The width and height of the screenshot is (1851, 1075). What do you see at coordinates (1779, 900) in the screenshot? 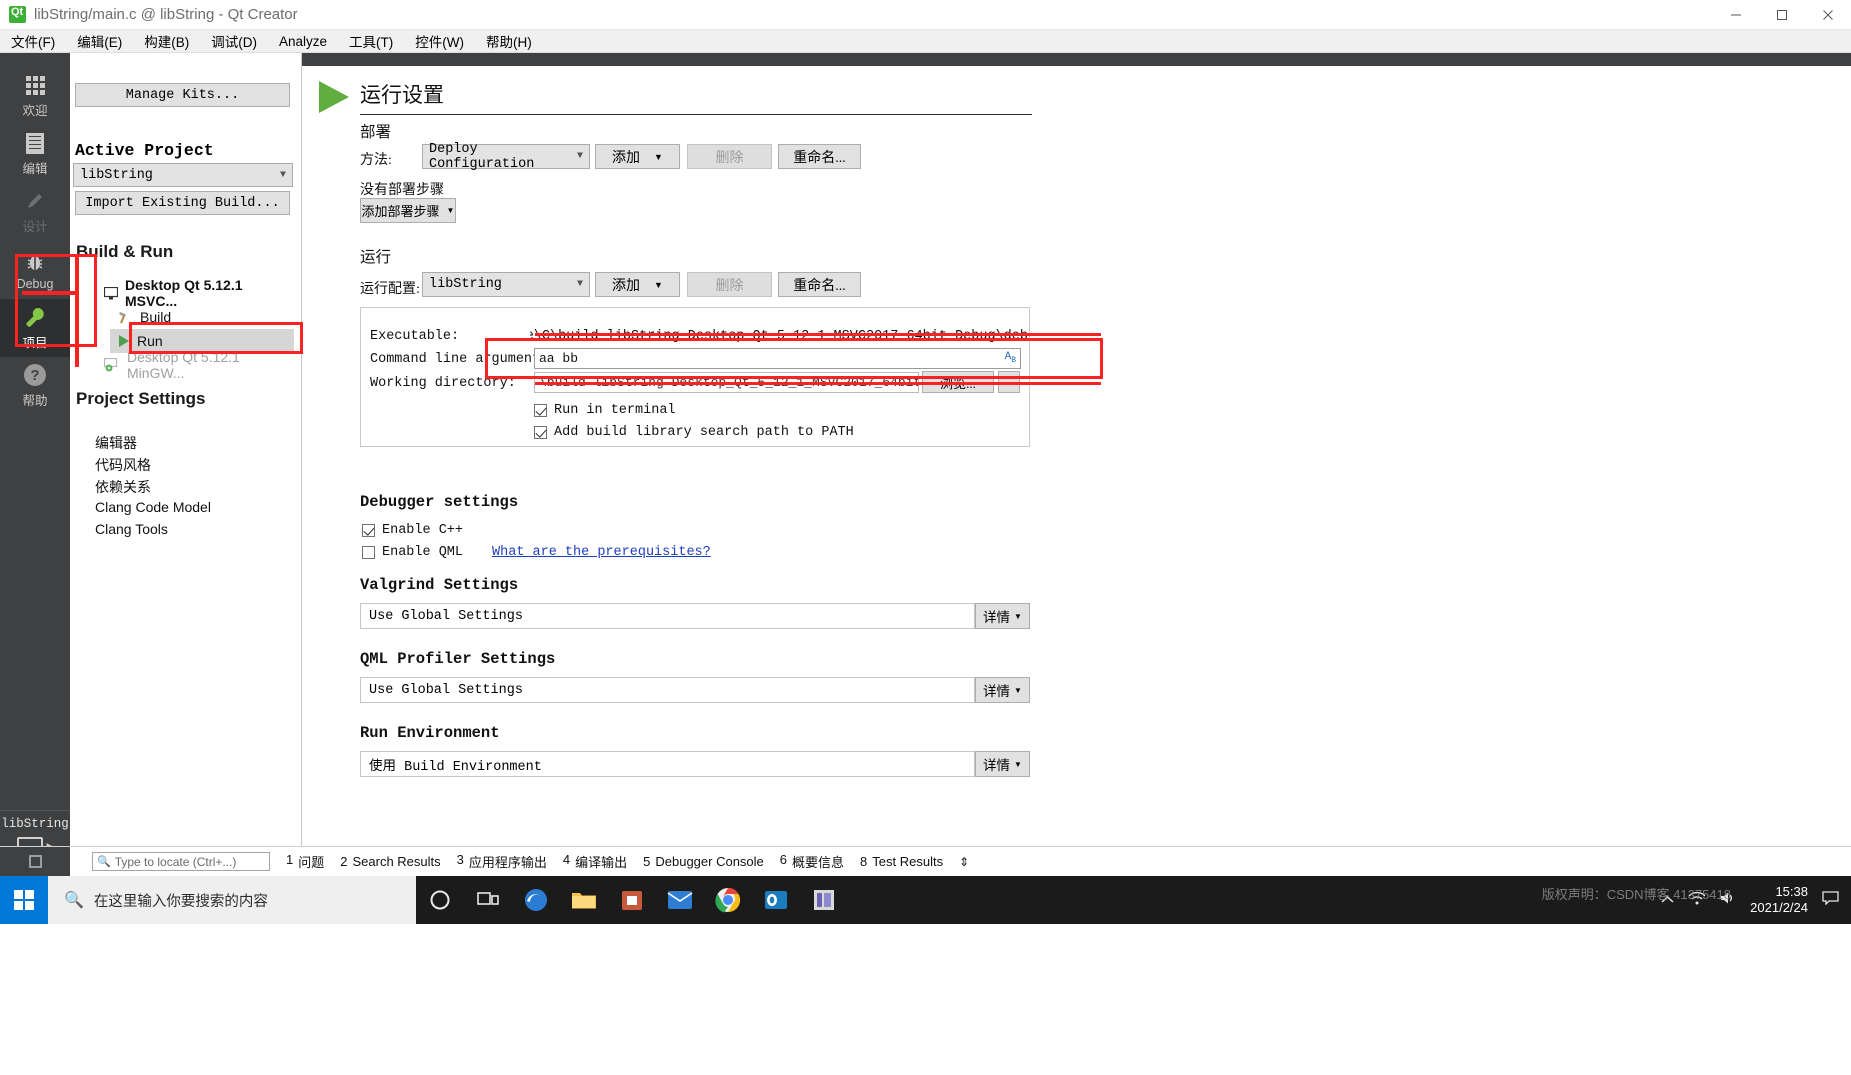
I see `taskbar-clock: 15:38 2021/2/24` at bounding box center [1779, 900].